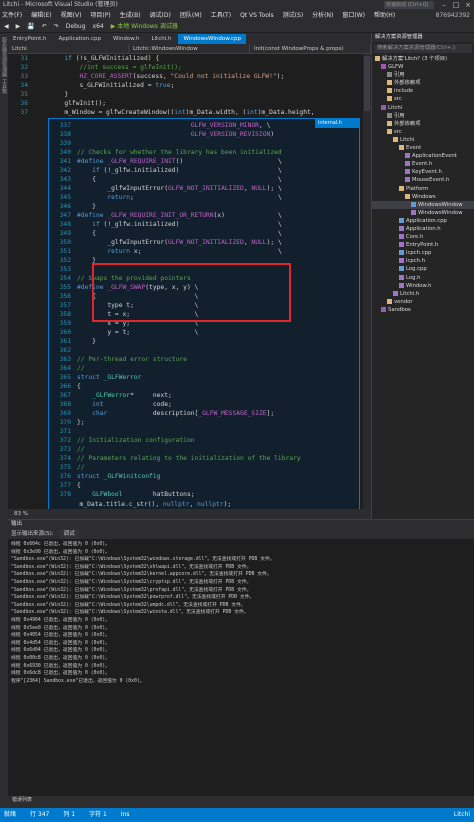 Image resolution: width=474 pixels, height=822 pixels. Describe the element at coordinates (185, 103) in the screenshot. I see `code-line: 36 glfwInit();` at that location.